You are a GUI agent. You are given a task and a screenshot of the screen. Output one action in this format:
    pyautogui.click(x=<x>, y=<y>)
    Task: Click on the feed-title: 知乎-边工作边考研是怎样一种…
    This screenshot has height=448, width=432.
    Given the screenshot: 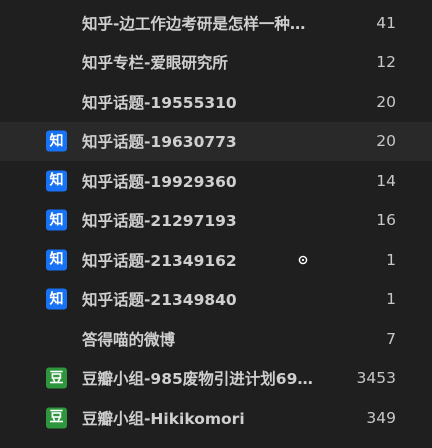 What is the action you would take?
    pyautogui.click(x=194, y=23)
    